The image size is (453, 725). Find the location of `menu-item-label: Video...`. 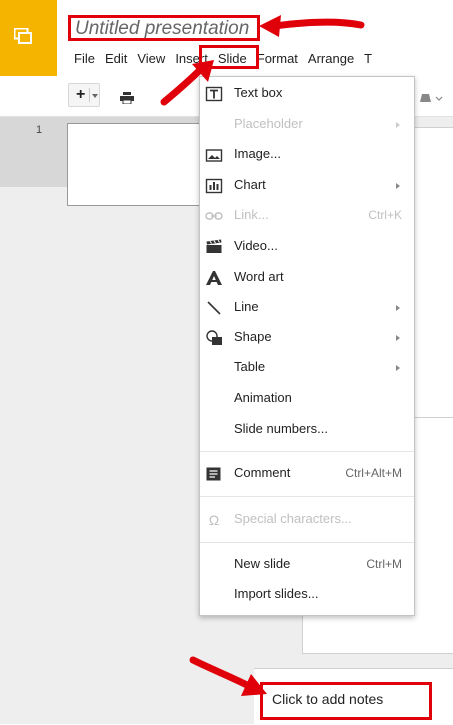

menu-item-label: Video... is located at coordinates (256, 245).